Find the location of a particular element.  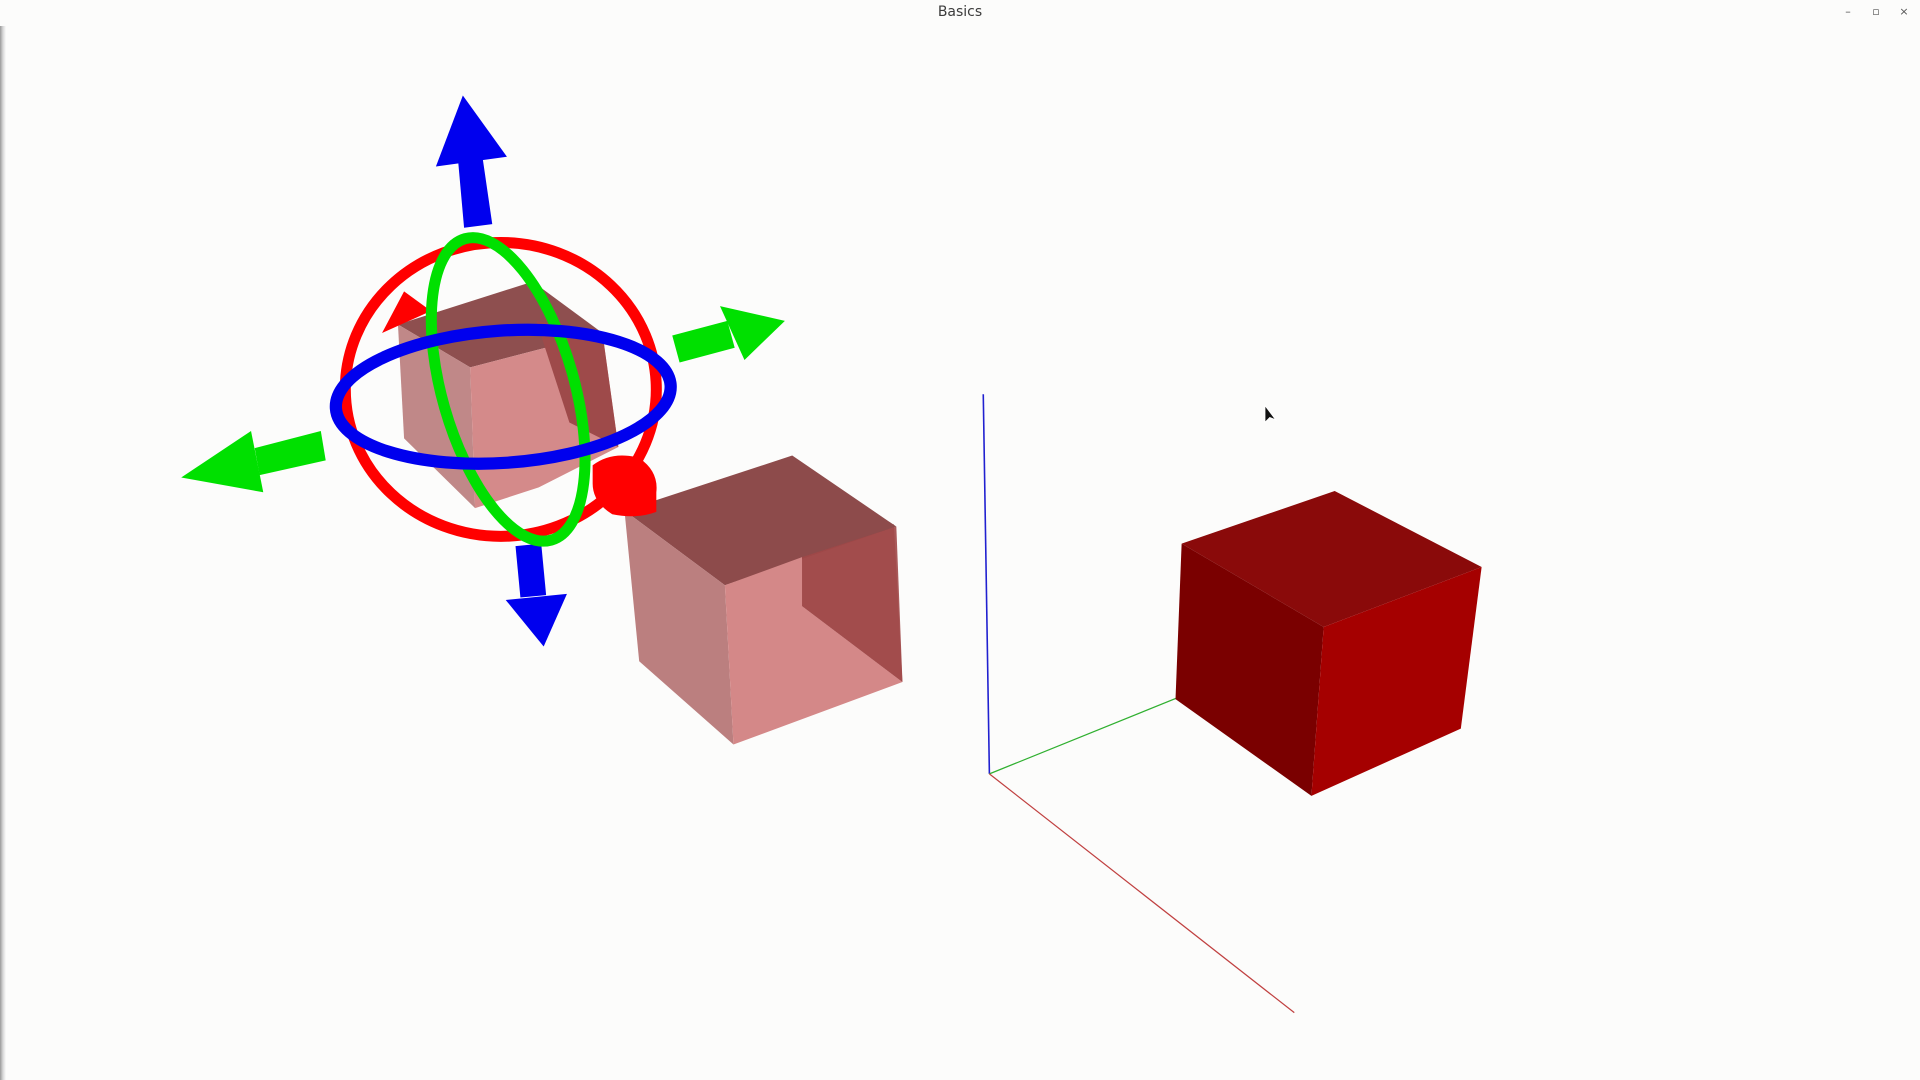

translate-arrow-left is located at coordinates (253, 462).